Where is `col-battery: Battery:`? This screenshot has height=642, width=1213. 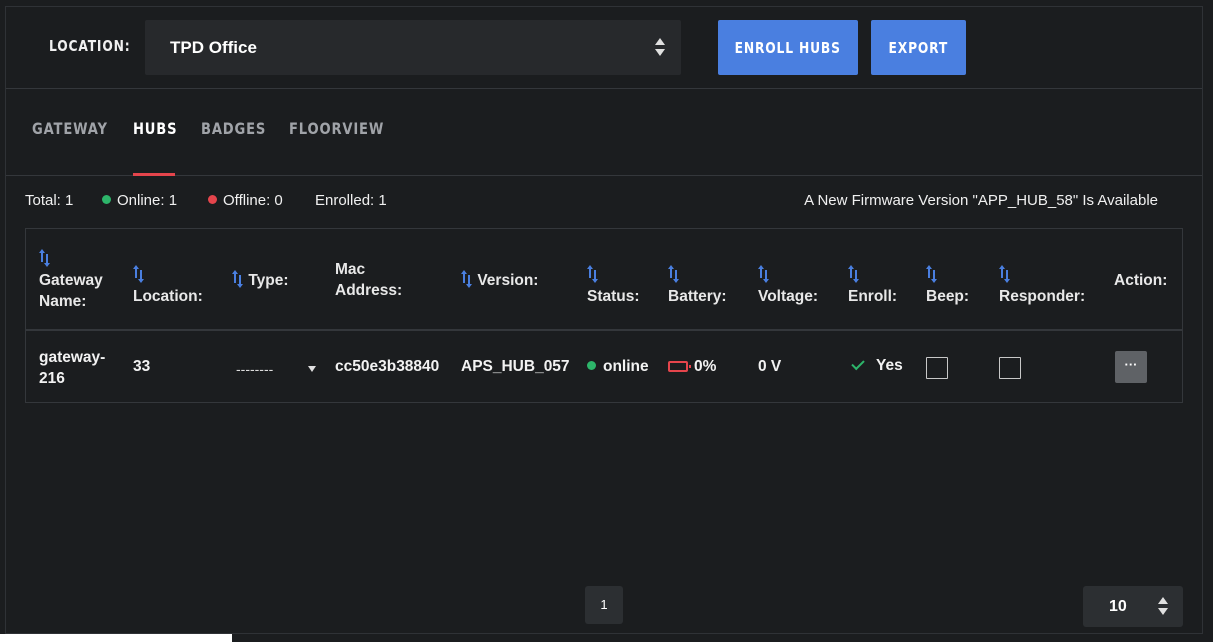 col-battery: Battery: is located at coordinates (697, 286).